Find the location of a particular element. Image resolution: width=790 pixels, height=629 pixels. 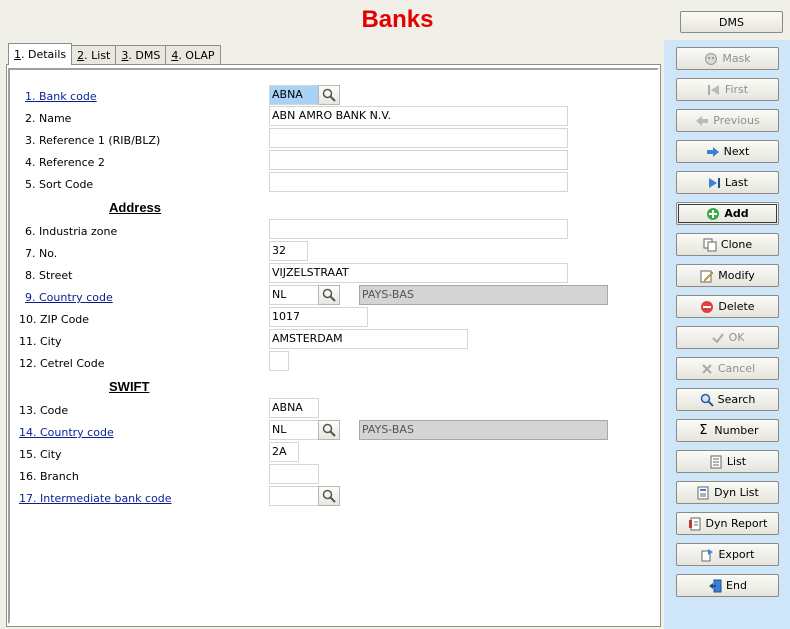

tab-bar: 1. Details 2. List 3. DMS 4. OLAP is located at coordinates (114, 54).